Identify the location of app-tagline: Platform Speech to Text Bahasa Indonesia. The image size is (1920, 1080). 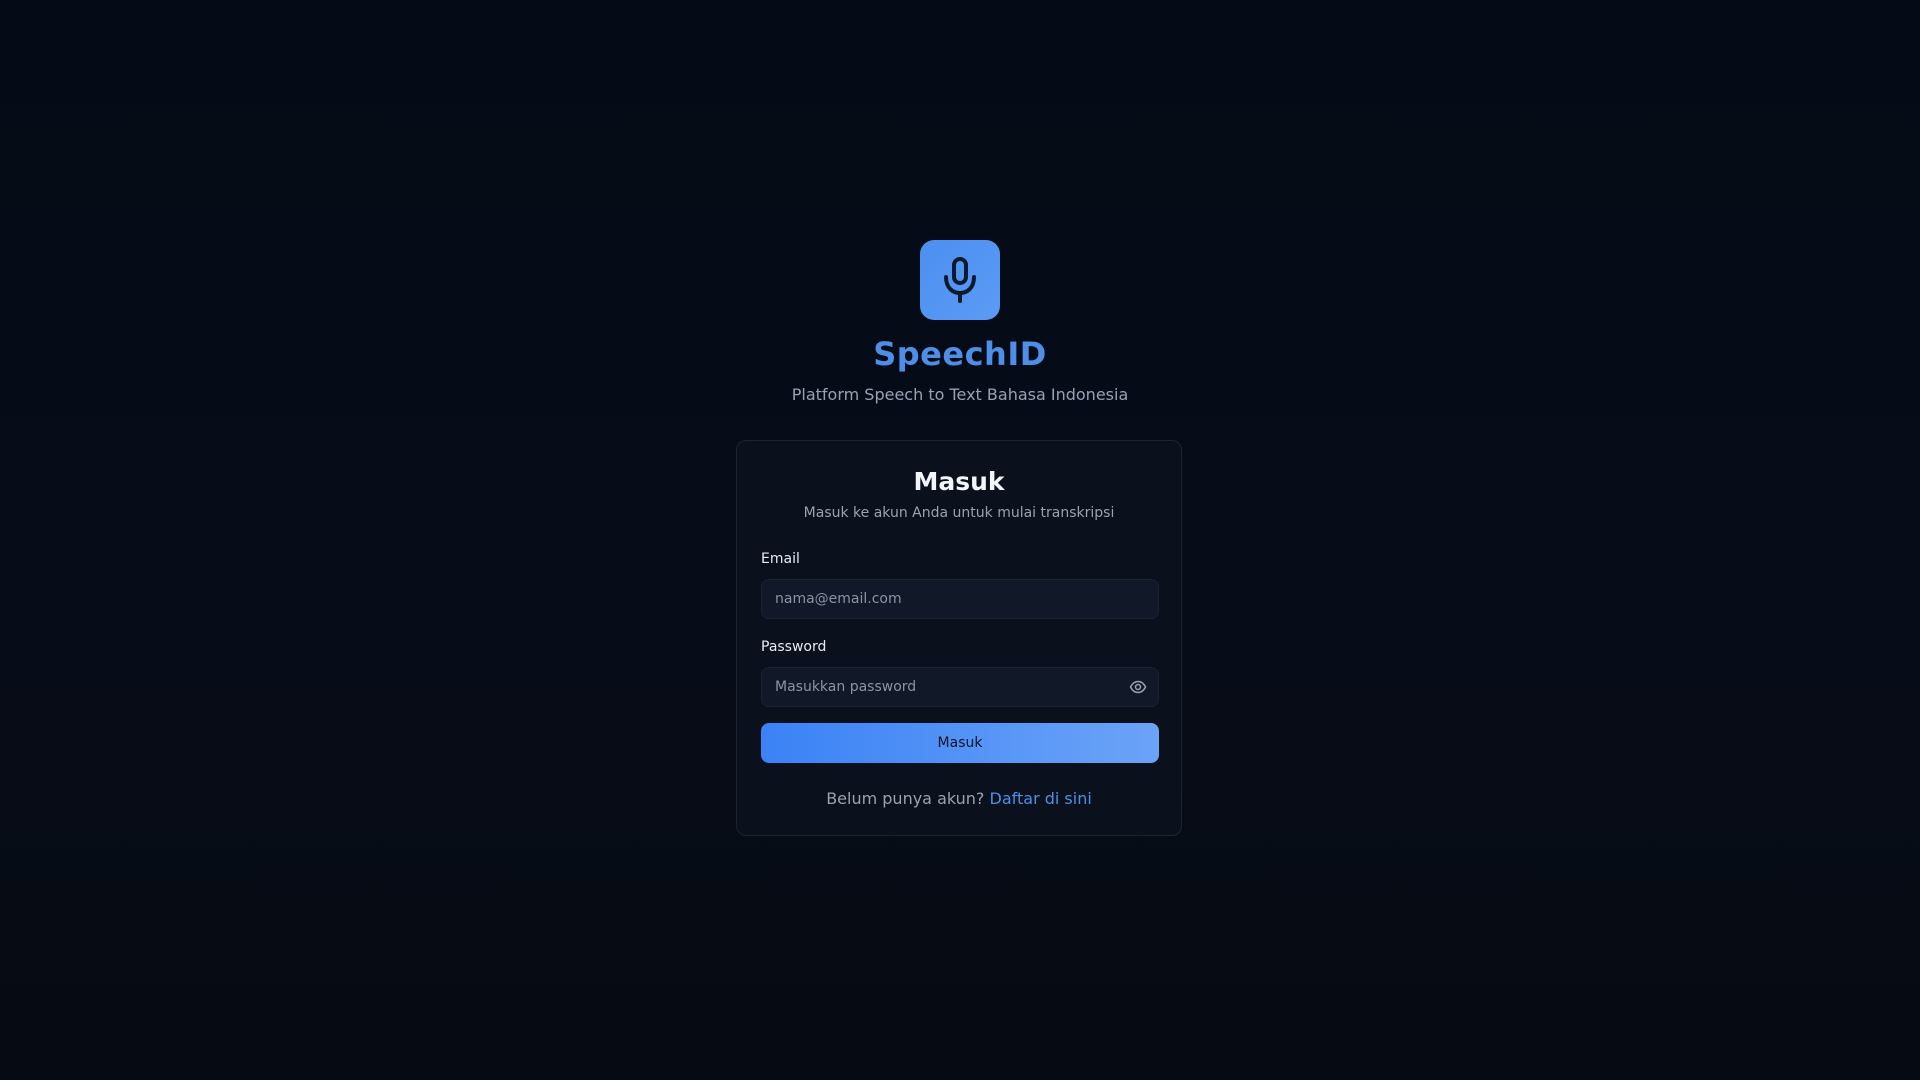
(960, 394).